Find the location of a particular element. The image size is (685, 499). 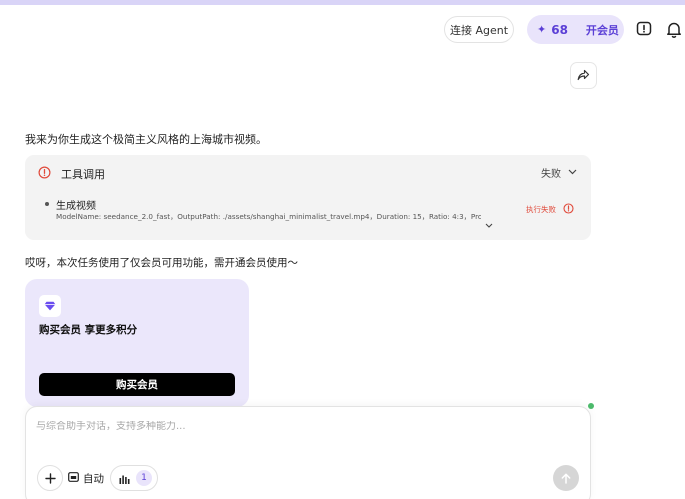

tool-status-toggle: 失败 is located at coordinates (559, 172).